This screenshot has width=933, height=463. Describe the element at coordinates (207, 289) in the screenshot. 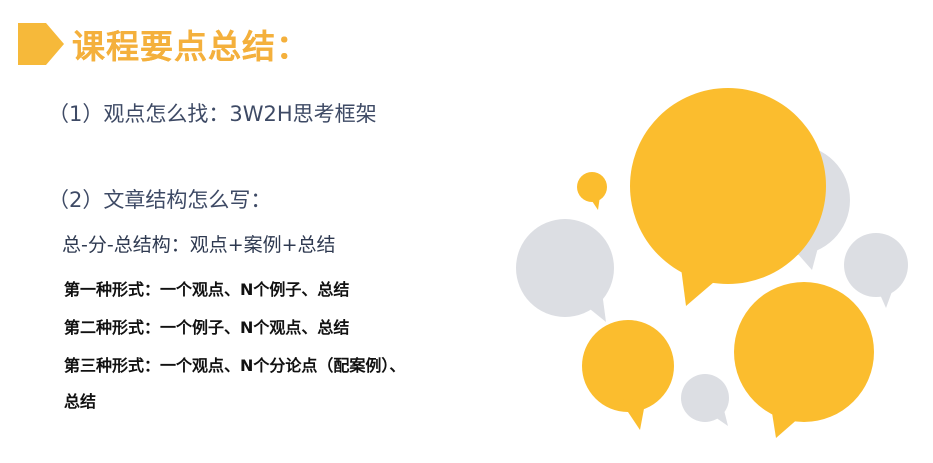

I see `form-1: 第一种形式：一个观点、N个例子、总结` at that location.